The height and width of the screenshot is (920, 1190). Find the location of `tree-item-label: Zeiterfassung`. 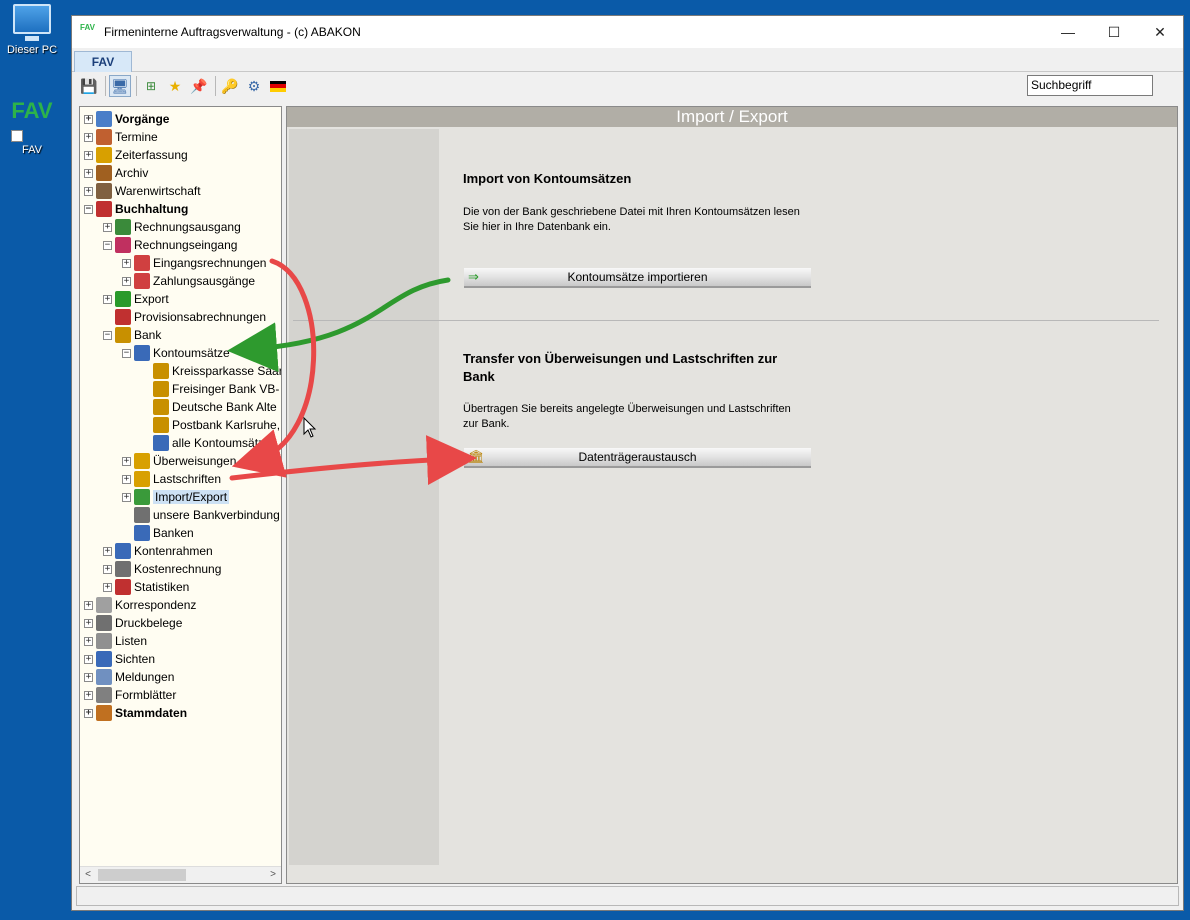

tree-item-label: Zeiterfassung is located at coordinates (151, 155).